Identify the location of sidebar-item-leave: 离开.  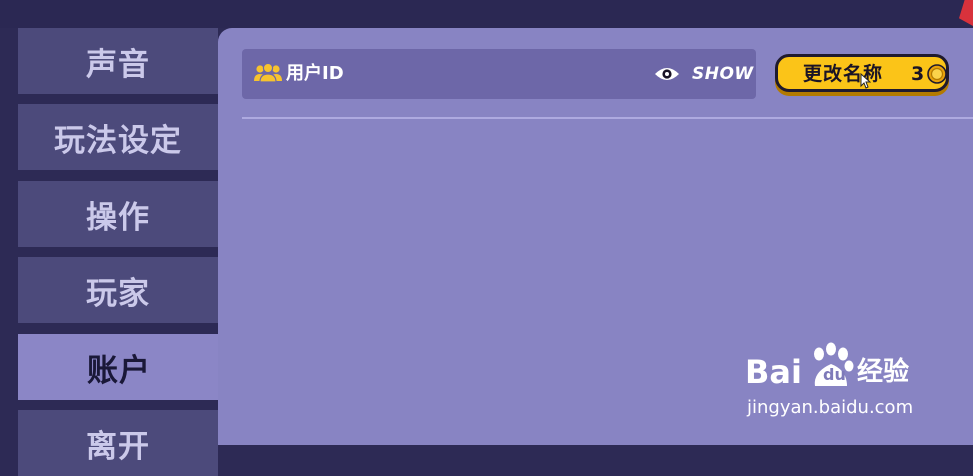
(118, 443).